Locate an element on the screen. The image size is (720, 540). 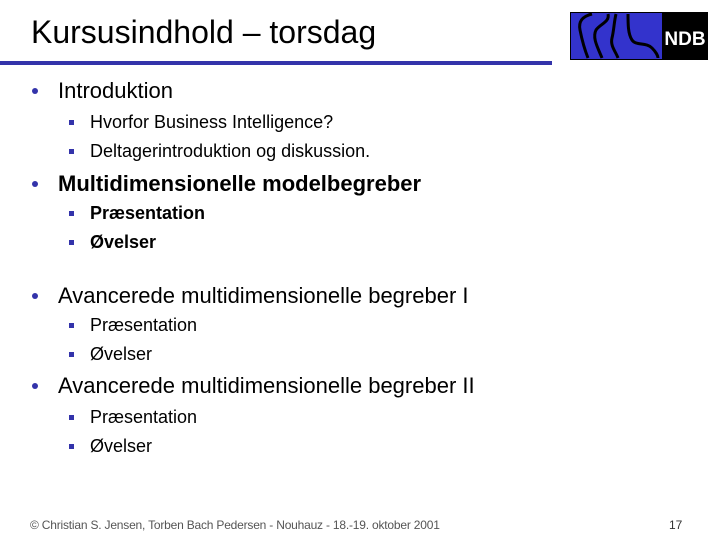
section-multidimensionelle: Multidimensionelle modelbegreber is located at coordinates (227, 184).